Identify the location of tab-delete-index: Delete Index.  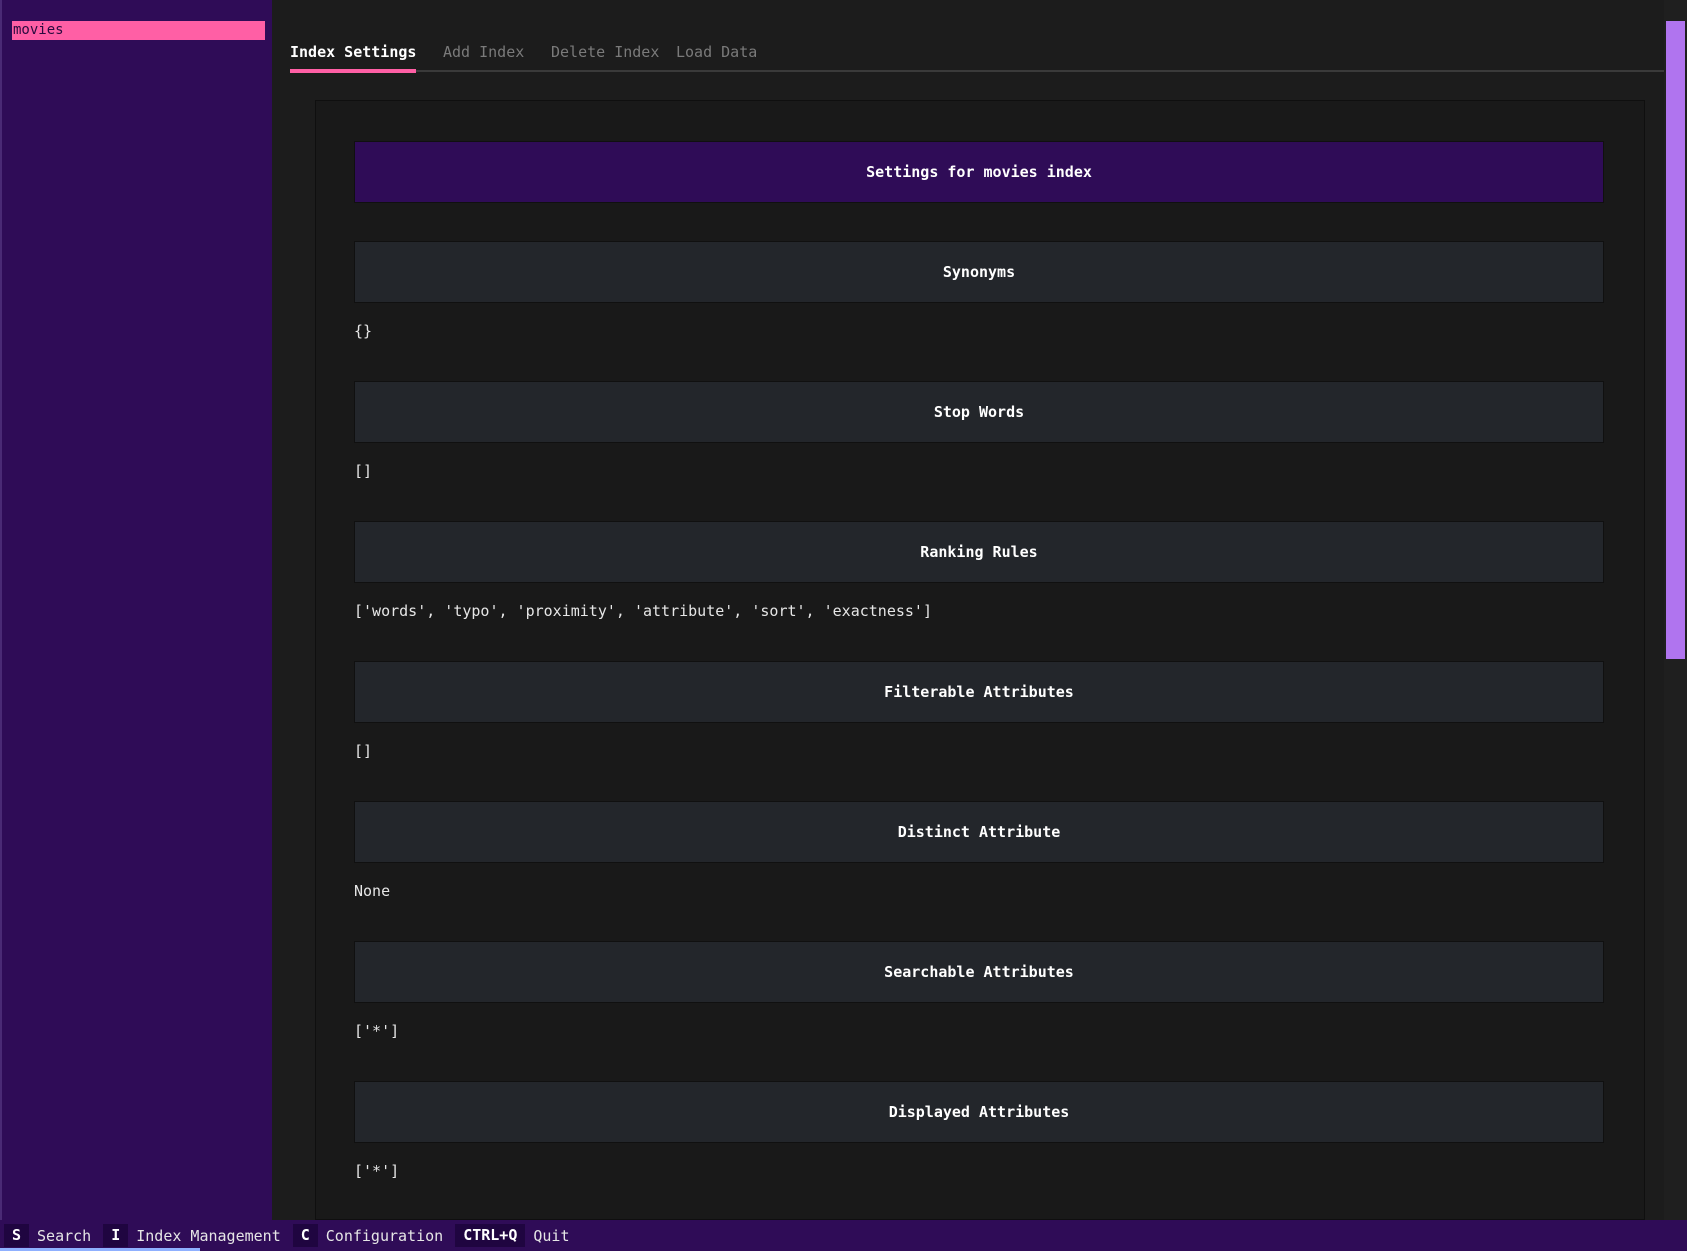
(605, 52).